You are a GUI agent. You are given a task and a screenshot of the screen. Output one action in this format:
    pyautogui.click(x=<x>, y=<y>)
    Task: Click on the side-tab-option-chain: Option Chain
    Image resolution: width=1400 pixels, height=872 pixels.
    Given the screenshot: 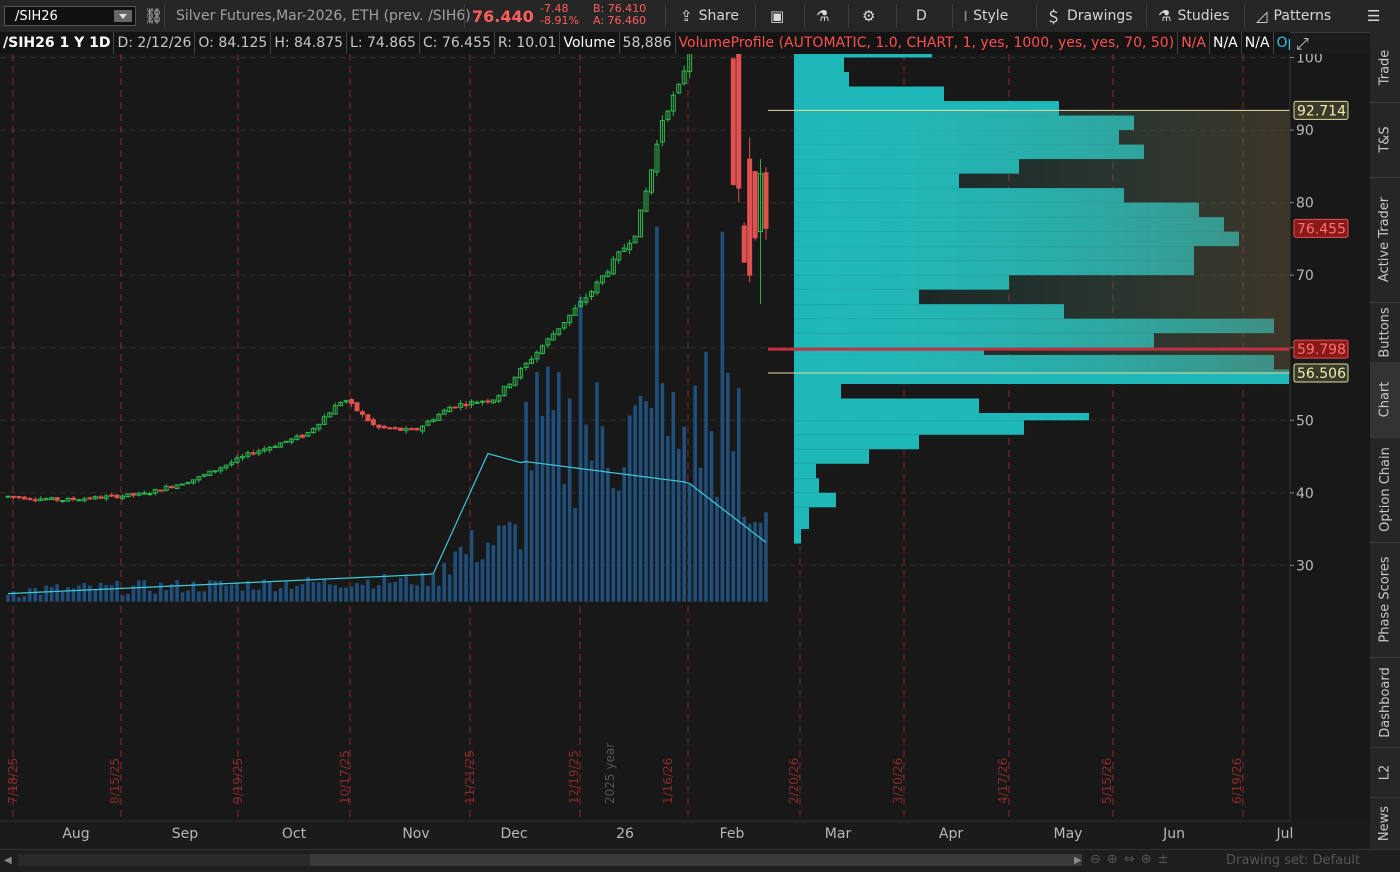 What is the action you would take?
    pyautogui.click(x=1385, y=490)
    